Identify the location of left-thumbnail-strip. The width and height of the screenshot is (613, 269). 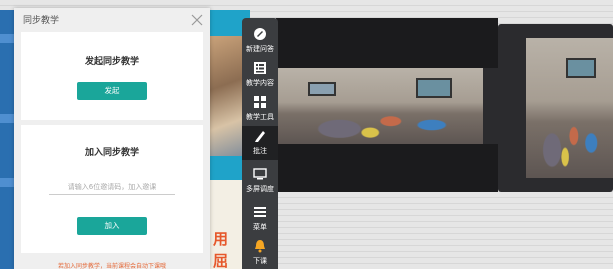
(7, 139).